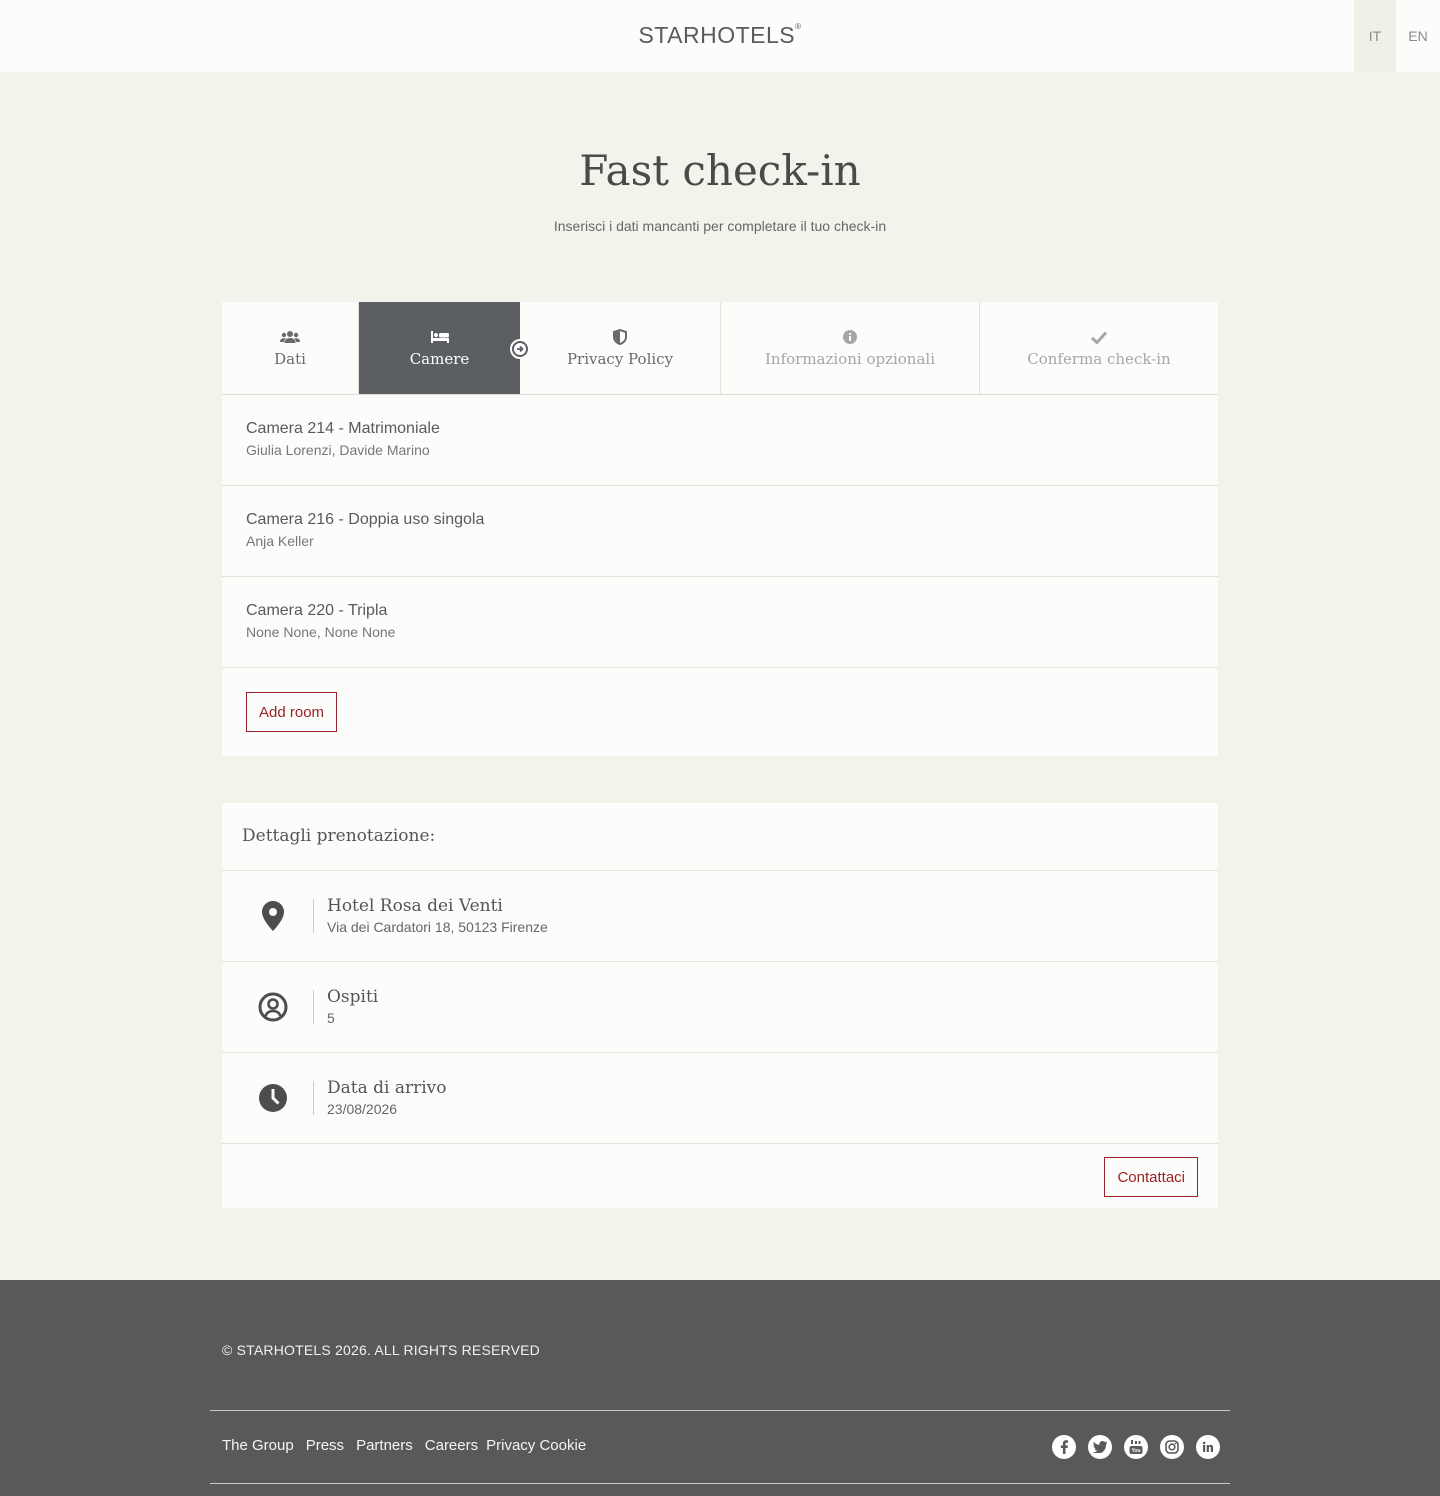 Image resolution: width=1440 pixels, height=1496 pixels. What do you see at coordinates (273, 1098) in the screenshot?
I see `clock-icon` at bounding box center [273, 1098].